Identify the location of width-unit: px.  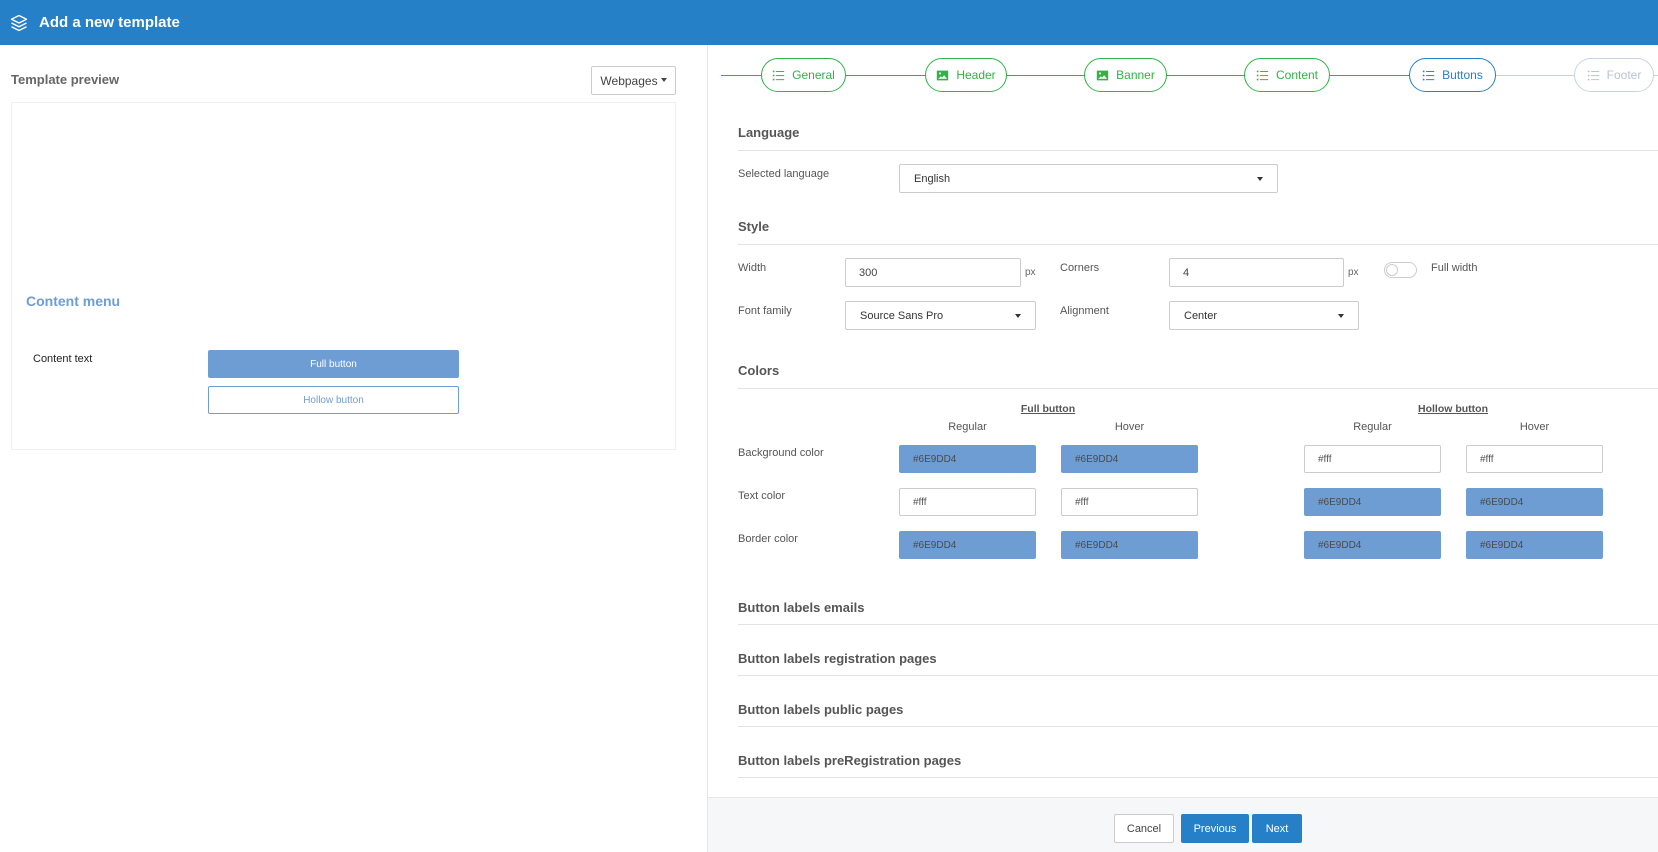
(1030, 272).